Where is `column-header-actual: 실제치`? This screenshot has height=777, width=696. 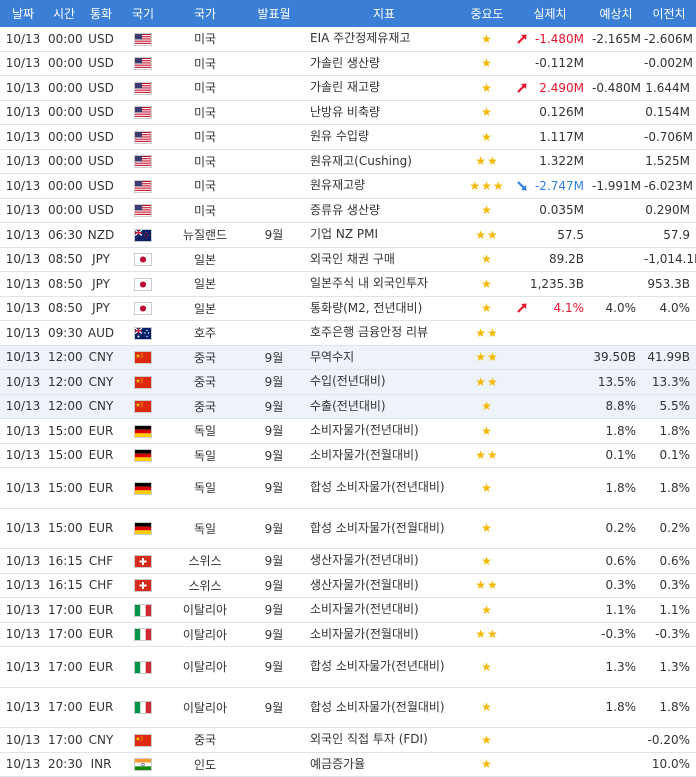 column-header-actual: 실제치 is located at coordinates (550, 13).